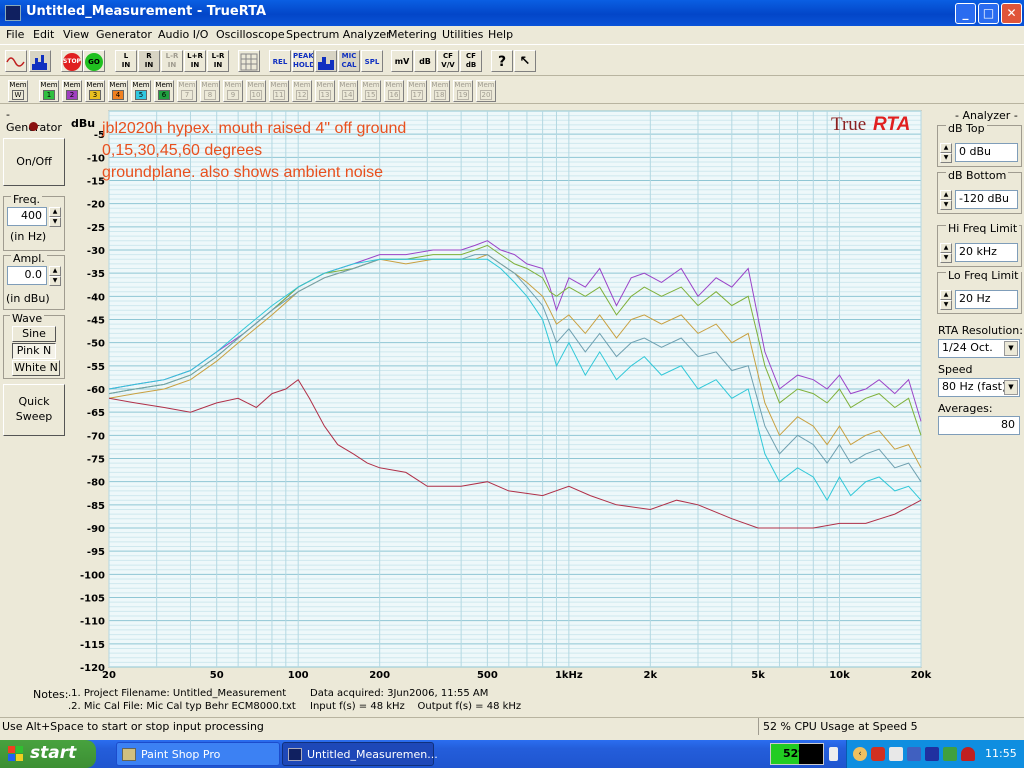 The width and height of the screenshot is (1024, 768). What do you see at coordinates (95, 91) in the screenshot?
I see `mem-slot-3-button: Mem 3` at bounding box center [95, 91].